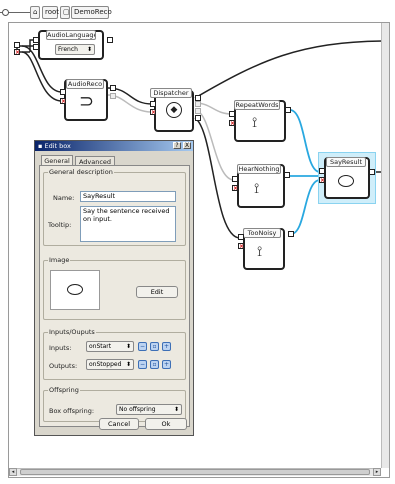 The width and height of the screenshot is (395, 484). I want to click on tooltip-field: Say the sentence received on input., so click(128, 224).